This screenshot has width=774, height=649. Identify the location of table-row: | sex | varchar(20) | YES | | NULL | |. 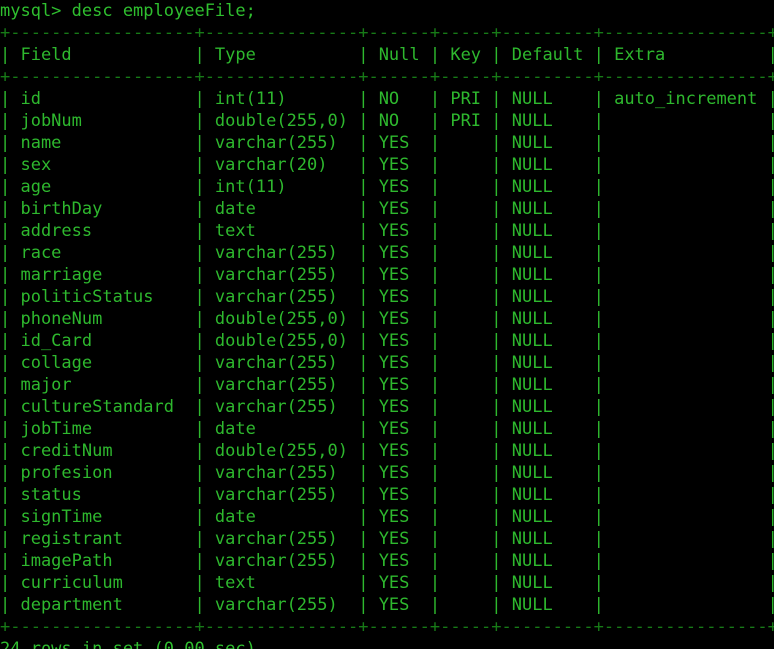
(387, 165).